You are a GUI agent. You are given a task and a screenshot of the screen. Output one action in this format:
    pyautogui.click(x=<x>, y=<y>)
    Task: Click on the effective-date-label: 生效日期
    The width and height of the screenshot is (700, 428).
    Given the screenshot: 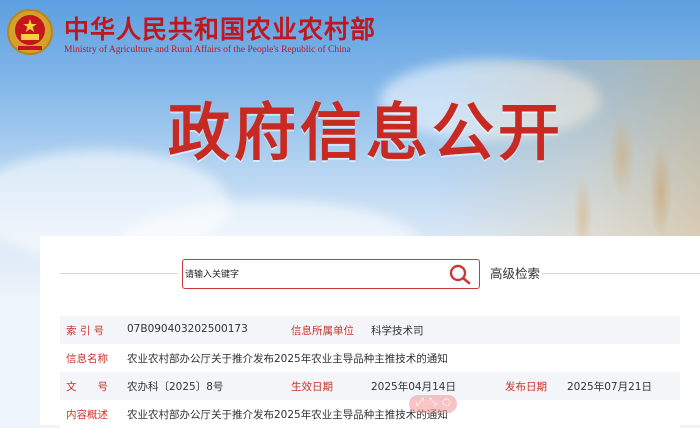 What is the action you would take?
    pyautogui.click(x=312, y=387)
    